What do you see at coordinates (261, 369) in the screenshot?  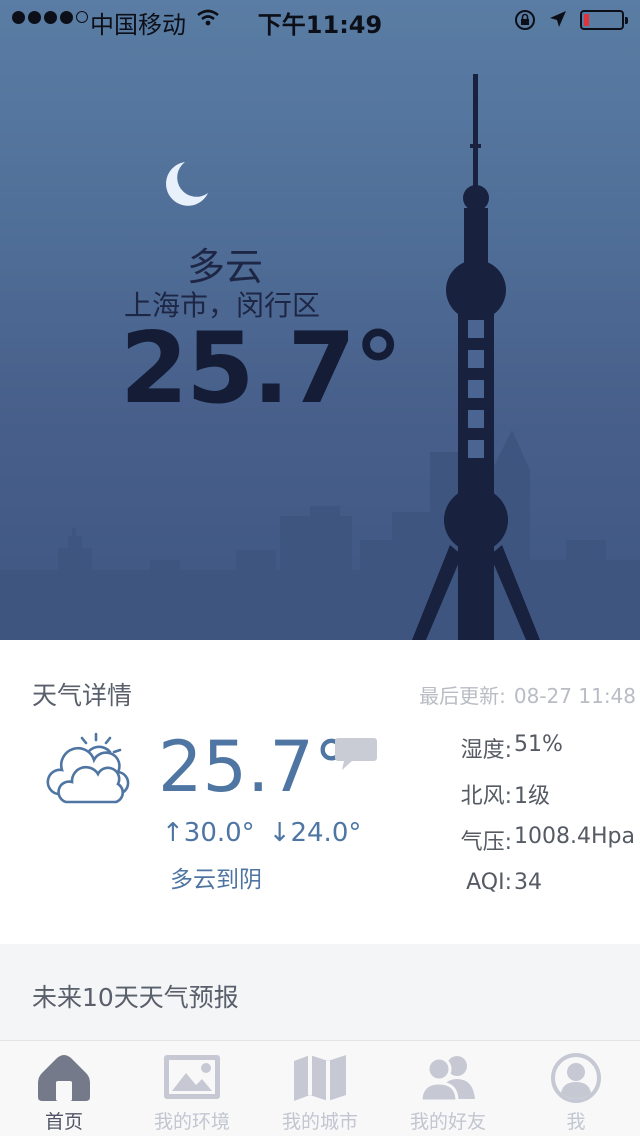 I see `current-temperature: 25.7°` at bounding box center [261, 369].